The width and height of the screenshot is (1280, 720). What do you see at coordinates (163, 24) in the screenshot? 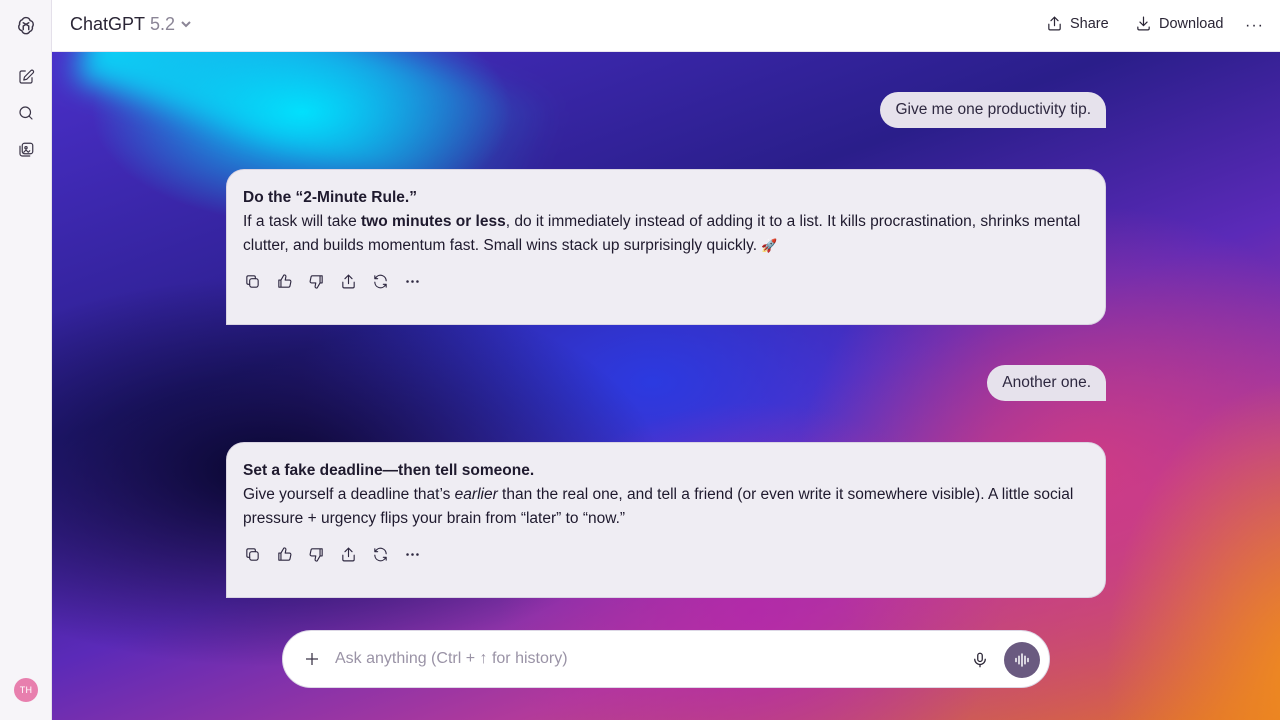
I see `model-version: 5.2` at bounding box center [163, 24].